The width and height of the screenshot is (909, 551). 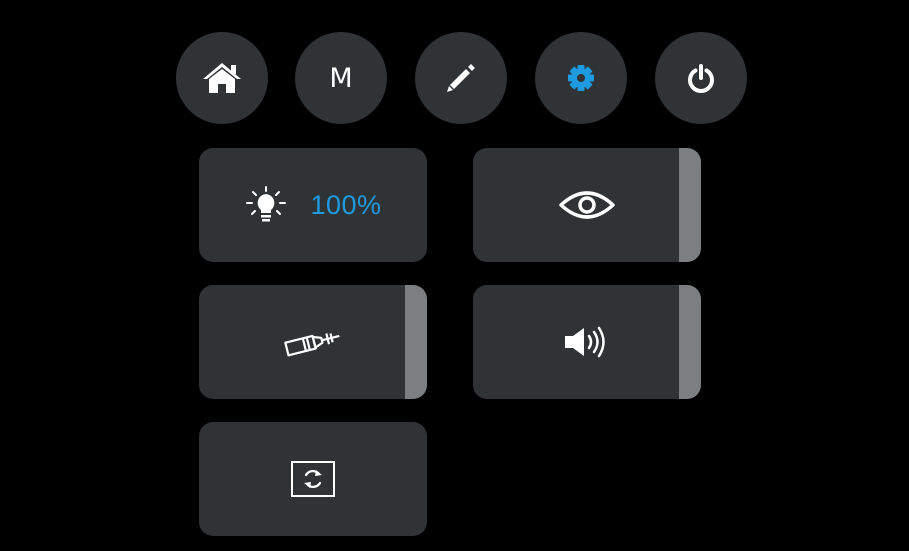 I want to click on gear-icon, so click(x=581, y=78).